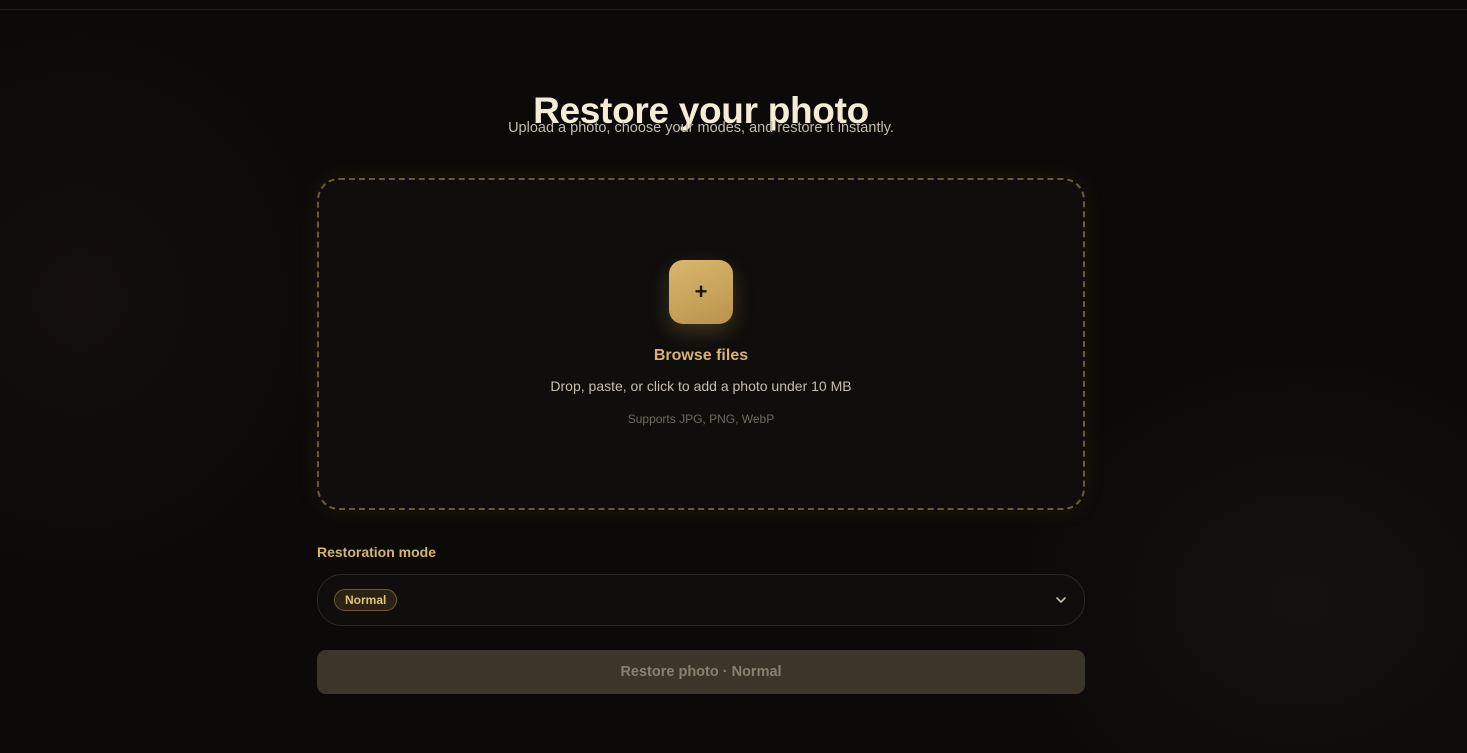 This screenshot has height=753, width=1467. Describe the element at coordinates (701, 672) in the screenshot. I see `restore-photo-button: Restore photo · Normal` at that location.